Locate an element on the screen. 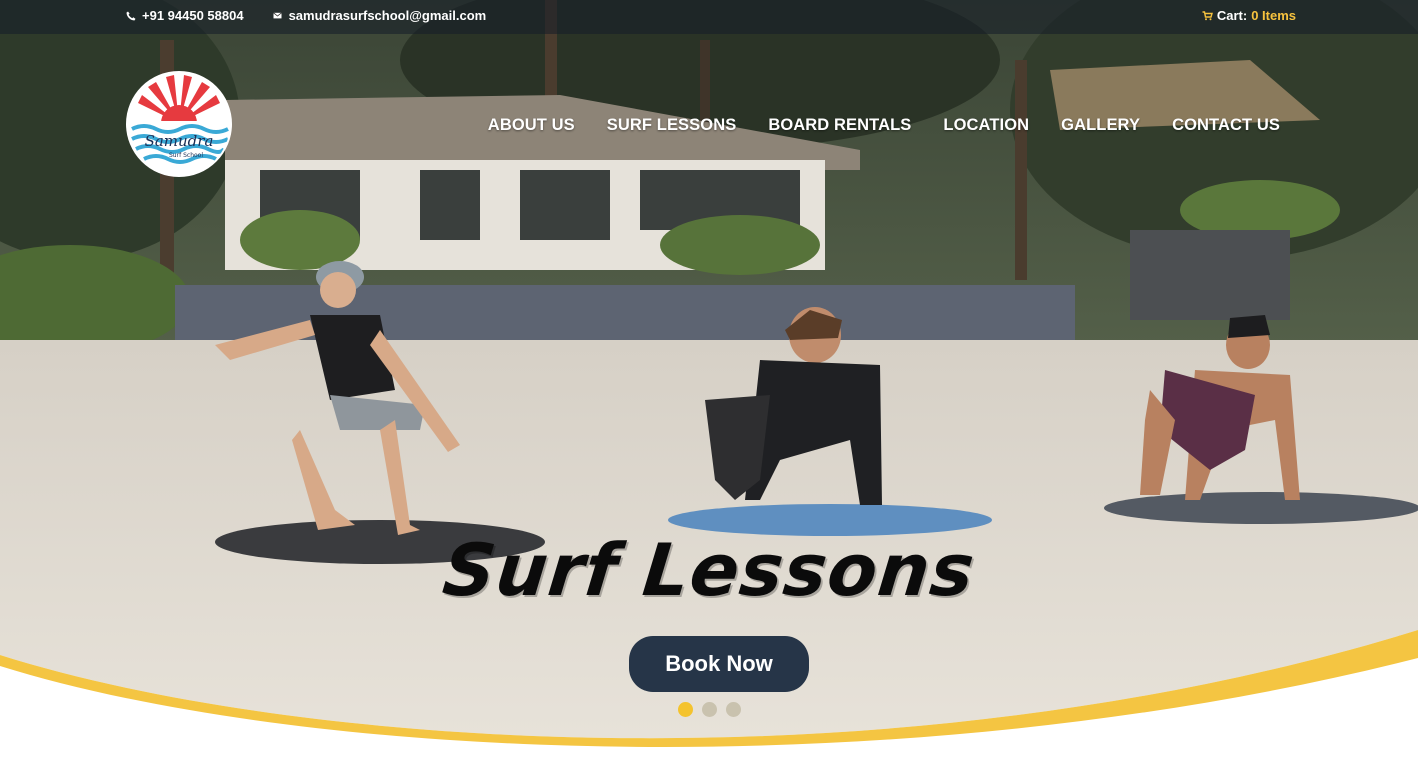 Image resolution: width=1418 pixels, height=757 pixels. envelope-icon is located at coordinates (277, 14).